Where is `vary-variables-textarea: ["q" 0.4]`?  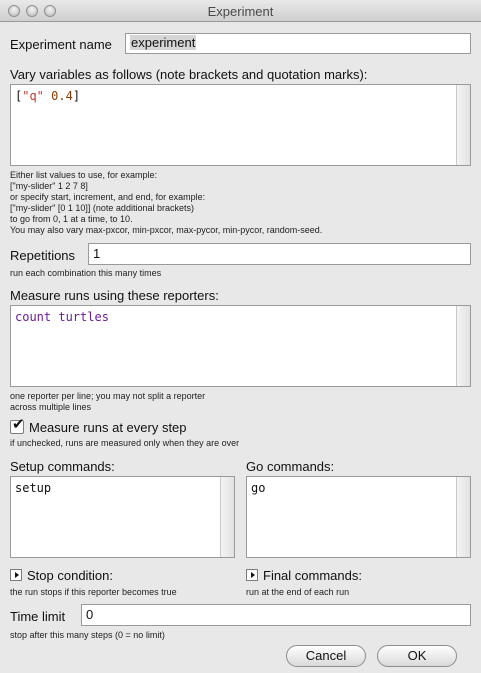
vary-variables-textarea: ["q" 0.4] is located at coordinates (240, 125).